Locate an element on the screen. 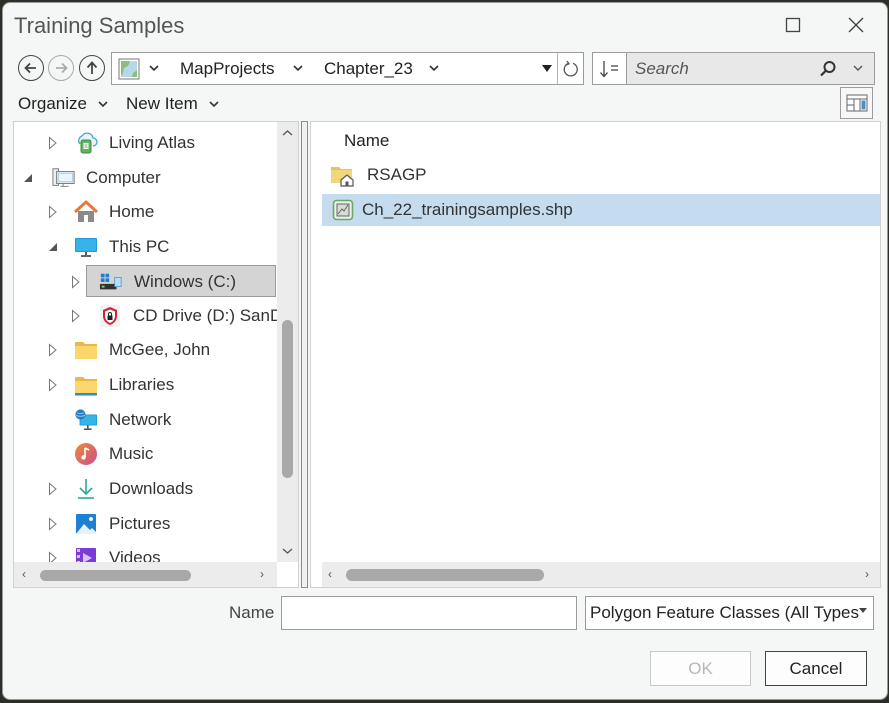 The width and height of the screenshot is (889, 703). new-item-menu: New Item is located at coordinates (173, 104).